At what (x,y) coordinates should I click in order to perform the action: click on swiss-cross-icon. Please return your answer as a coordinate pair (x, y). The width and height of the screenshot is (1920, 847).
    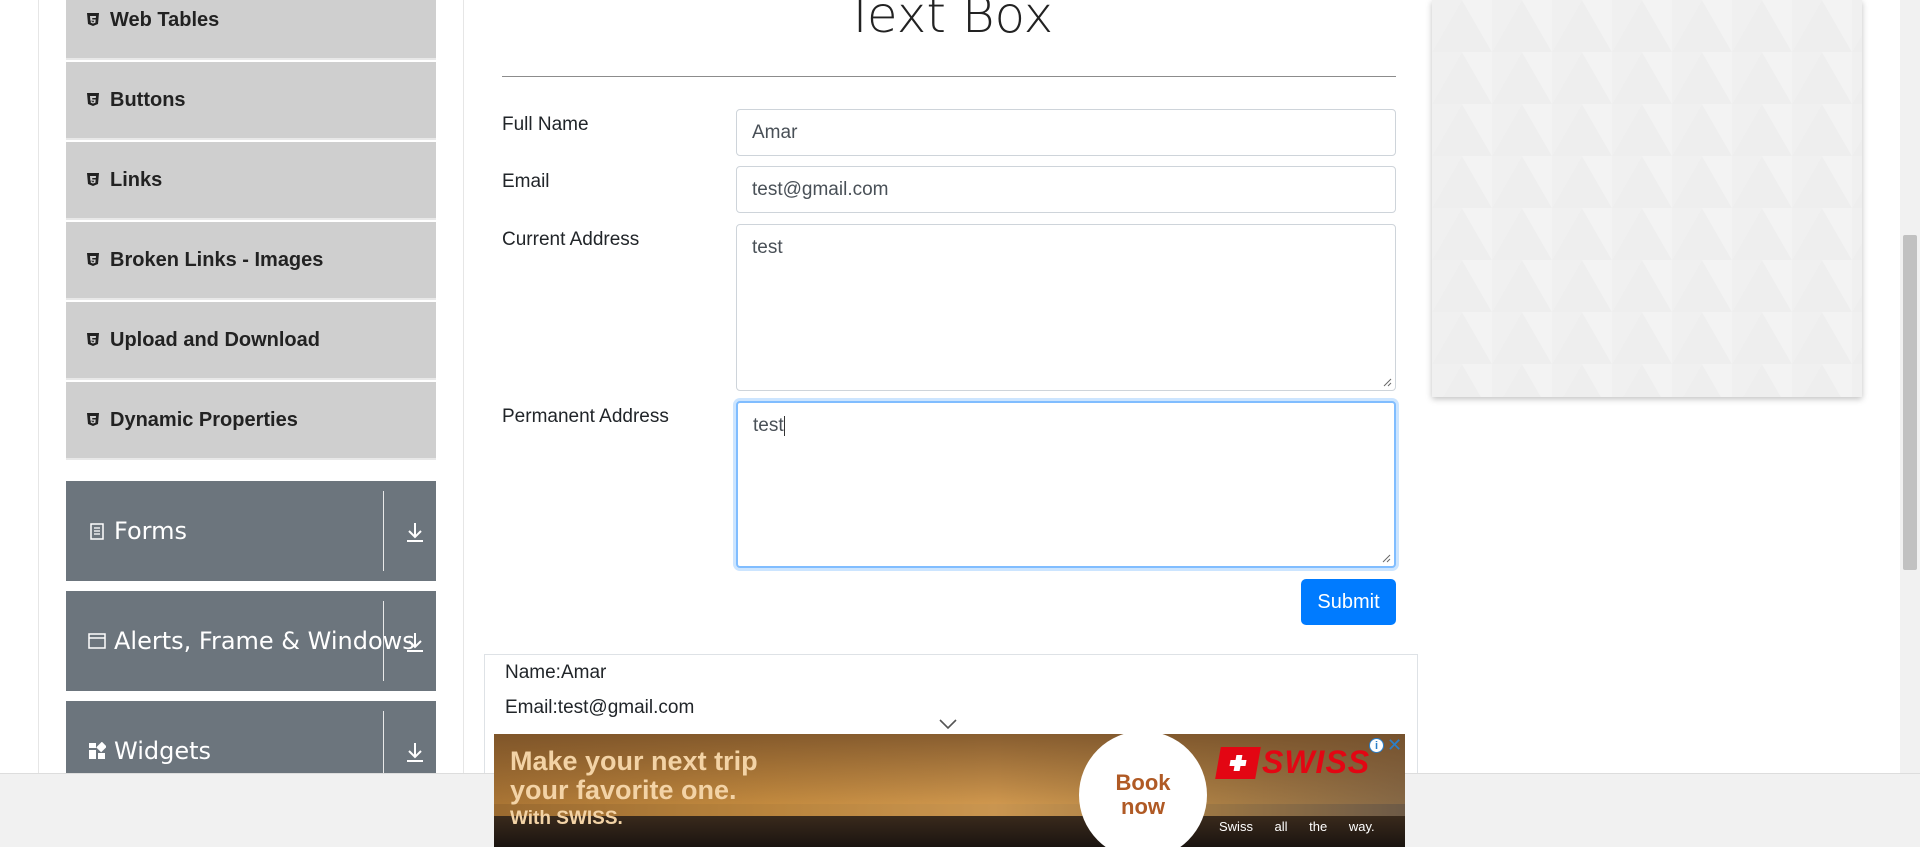
    Looking at the image, I should click on (1238, 762).